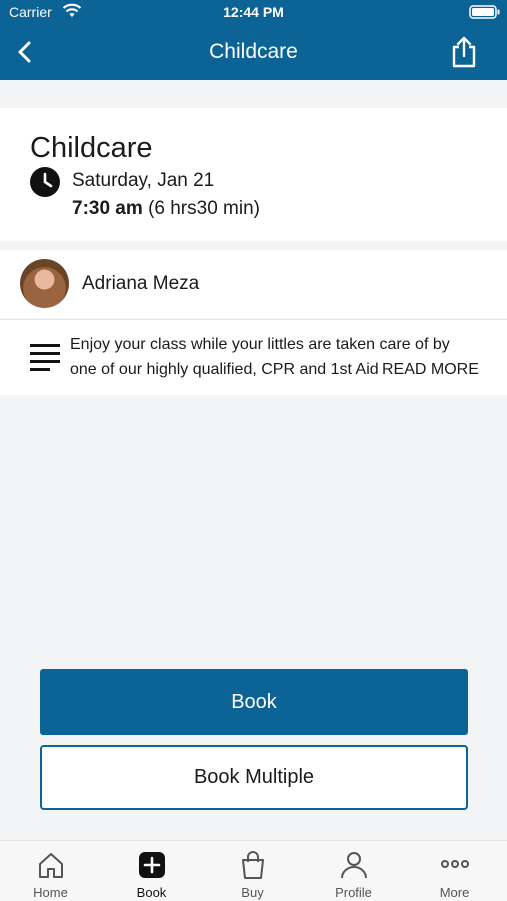 Image resolution: width=507 pixels, height=901 pixels. Describe the element at coordinates (484, 12) in the screenshot. I see `battery-icon` at that location.